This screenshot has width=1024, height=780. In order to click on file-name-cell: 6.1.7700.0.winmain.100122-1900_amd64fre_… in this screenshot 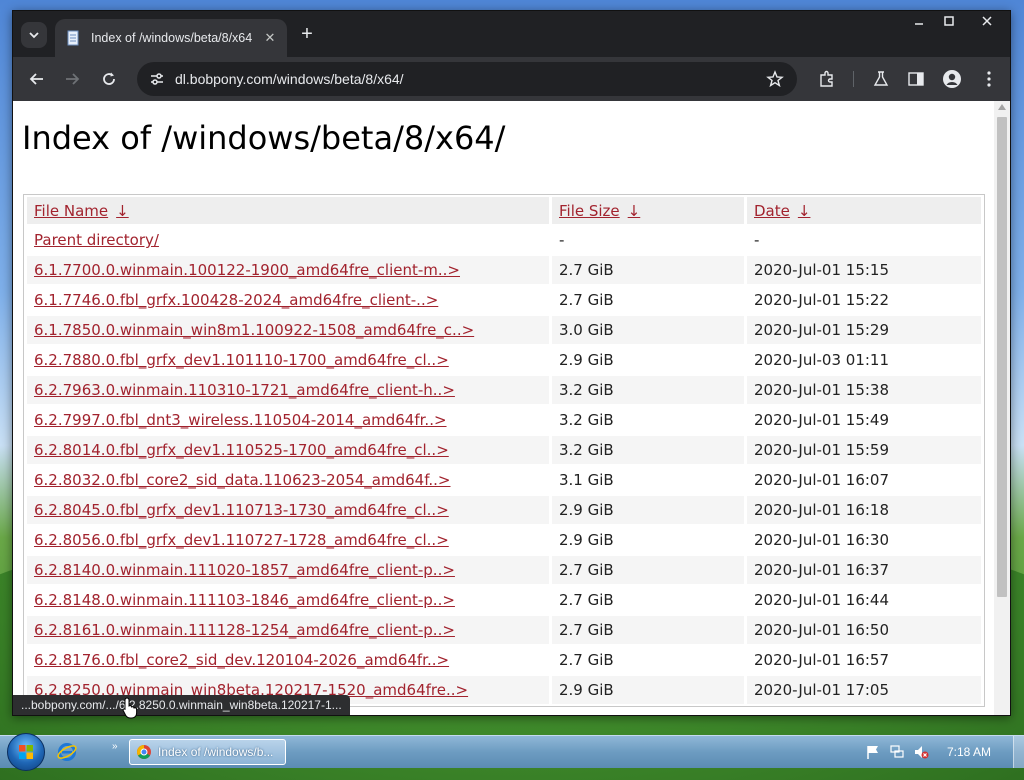, I will do `click(288, 270)`.